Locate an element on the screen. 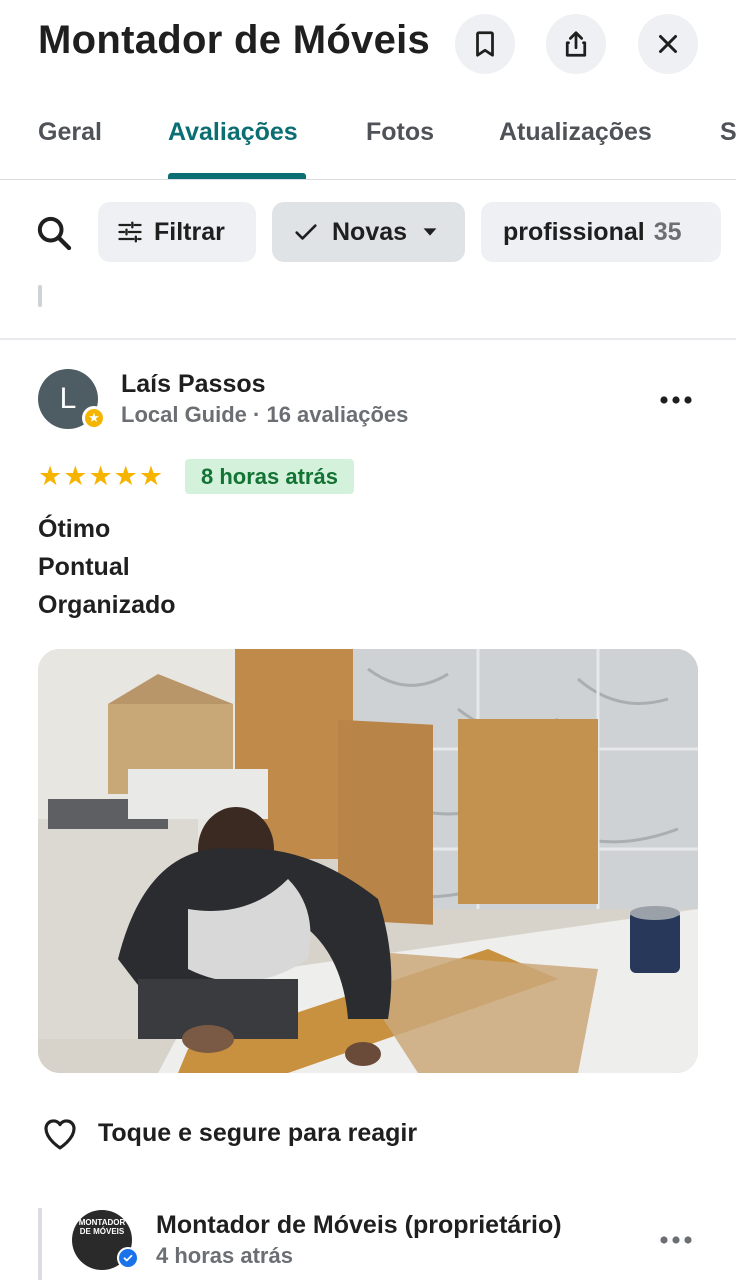 The image size is (736, 1280). topic-count: 35 is located at coordinates (667, 231).